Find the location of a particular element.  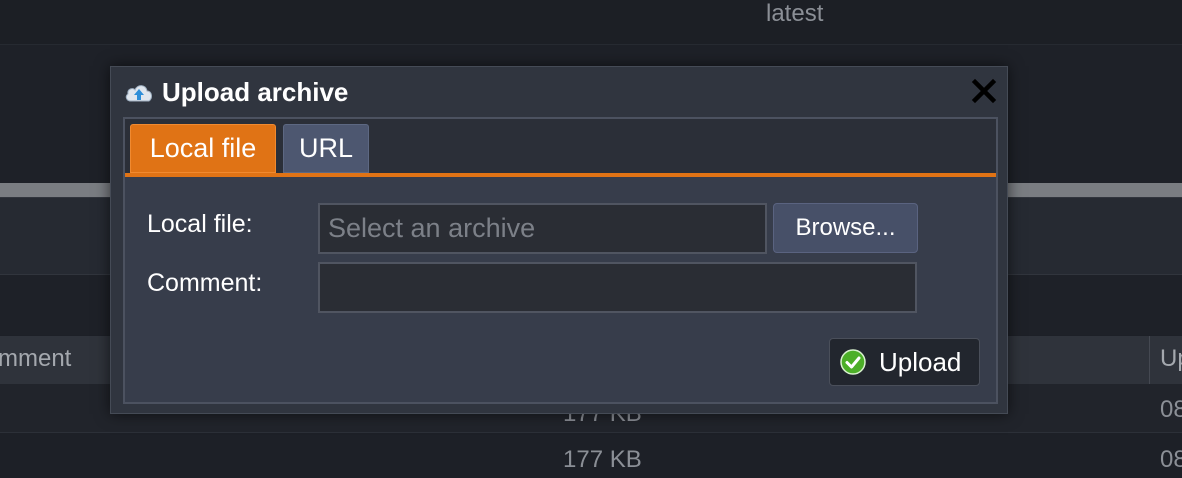

local-file-label: Local file: is located at coordinates (200, 224).